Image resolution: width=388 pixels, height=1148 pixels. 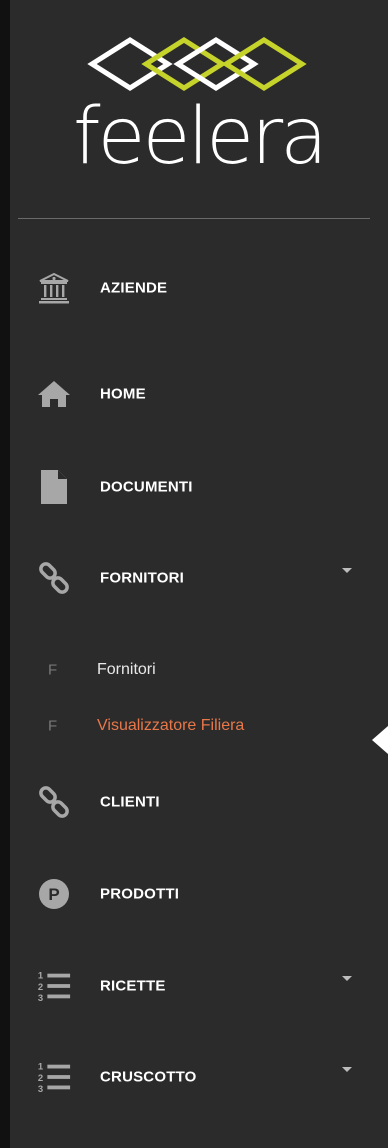 What do you see at coordinates (199, 894) in the screenshot?
I see `nav-item-prodotti: P PRODOTTI` at bounding box center [199, 894].